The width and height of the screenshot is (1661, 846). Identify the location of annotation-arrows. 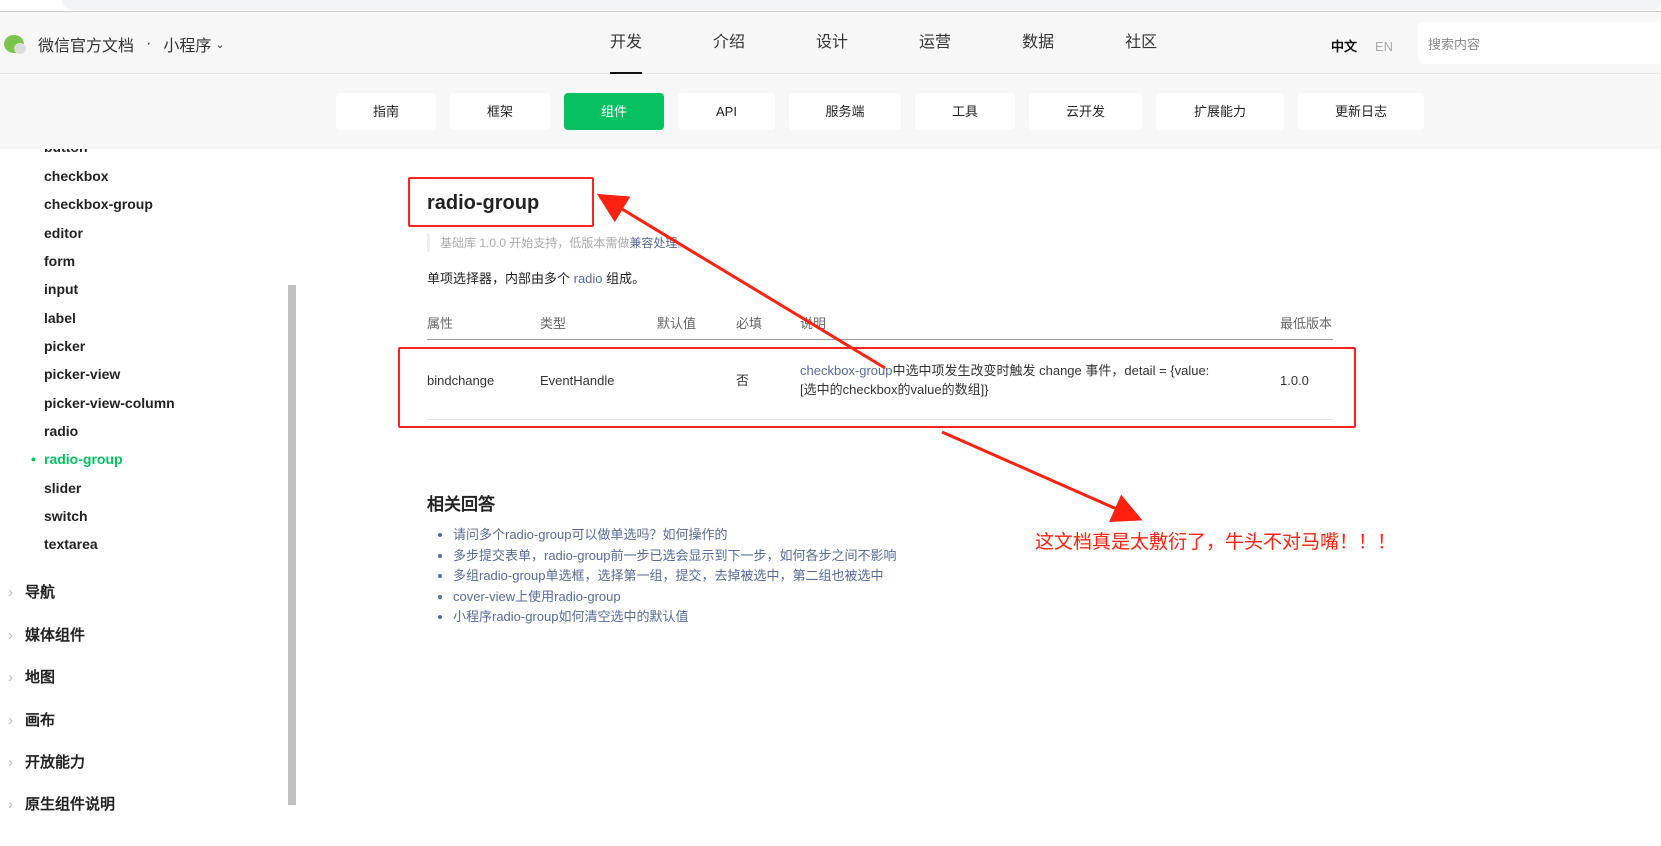
(869, 358).